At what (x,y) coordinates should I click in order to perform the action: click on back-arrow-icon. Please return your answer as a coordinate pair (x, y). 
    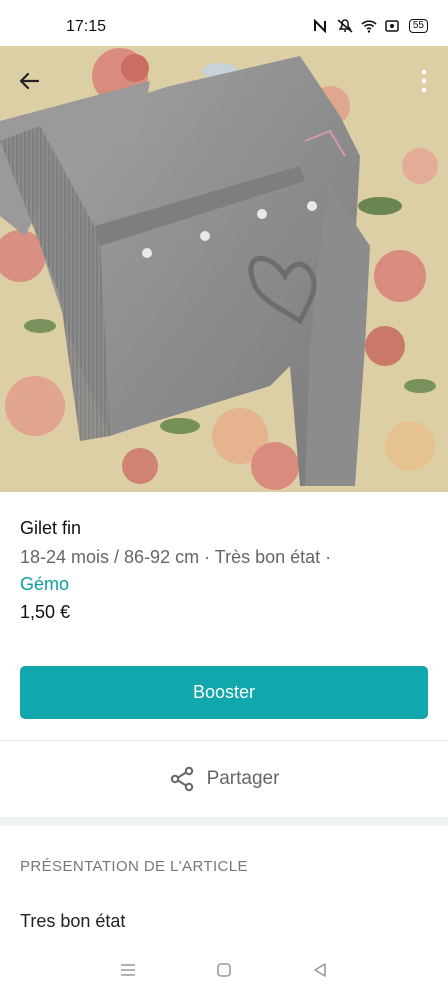
    Looking at the image, I should click on (29, 81).